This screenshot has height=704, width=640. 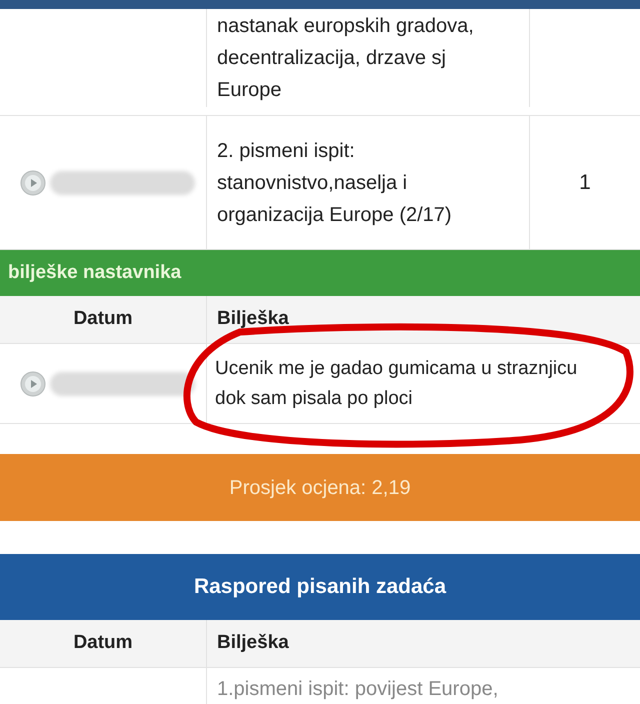 I want to click on average-text: Prosjek ocjena: 2,19, so click(x=320, y=488).